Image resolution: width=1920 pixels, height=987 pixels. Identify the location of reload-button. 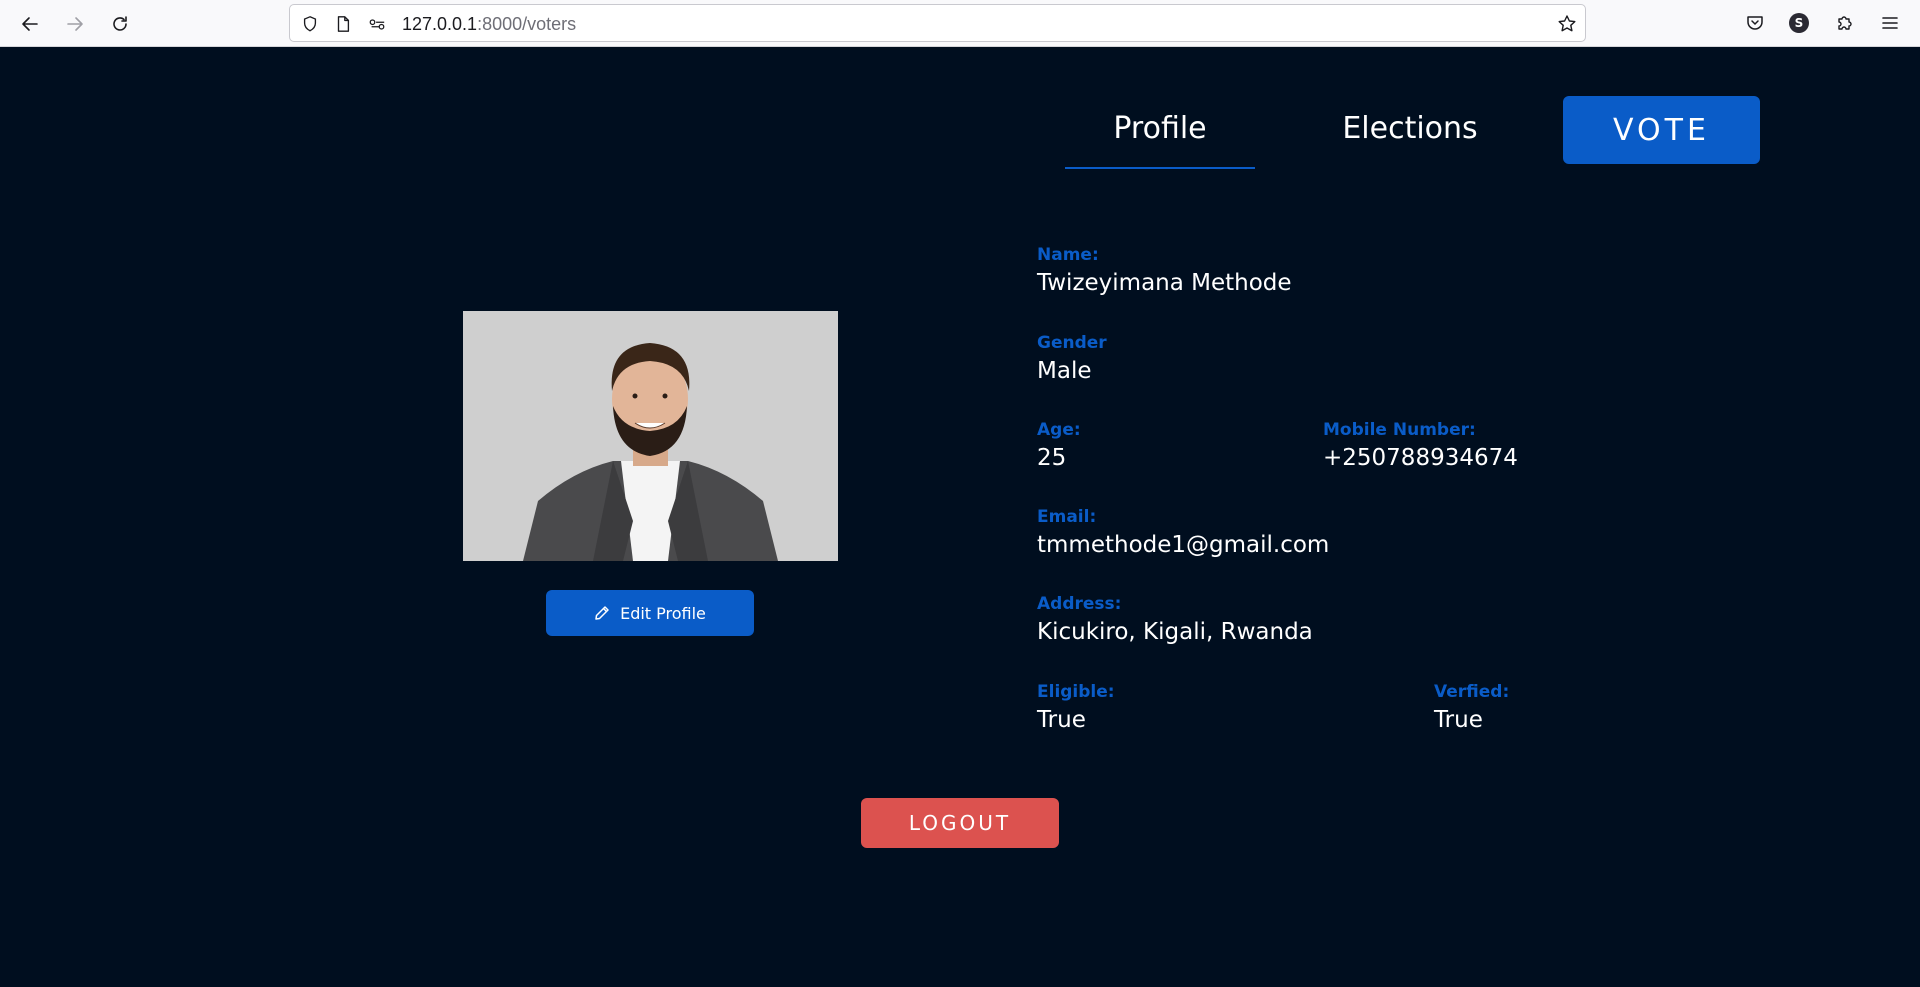
(120, 24).